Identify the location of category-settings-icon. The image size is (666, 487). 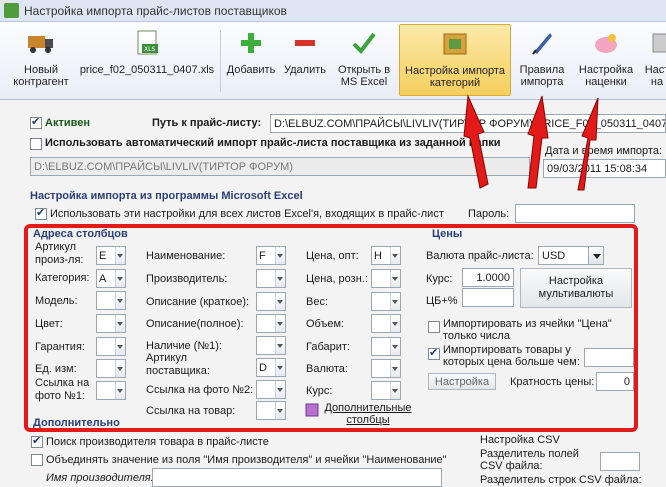
(455, 44).